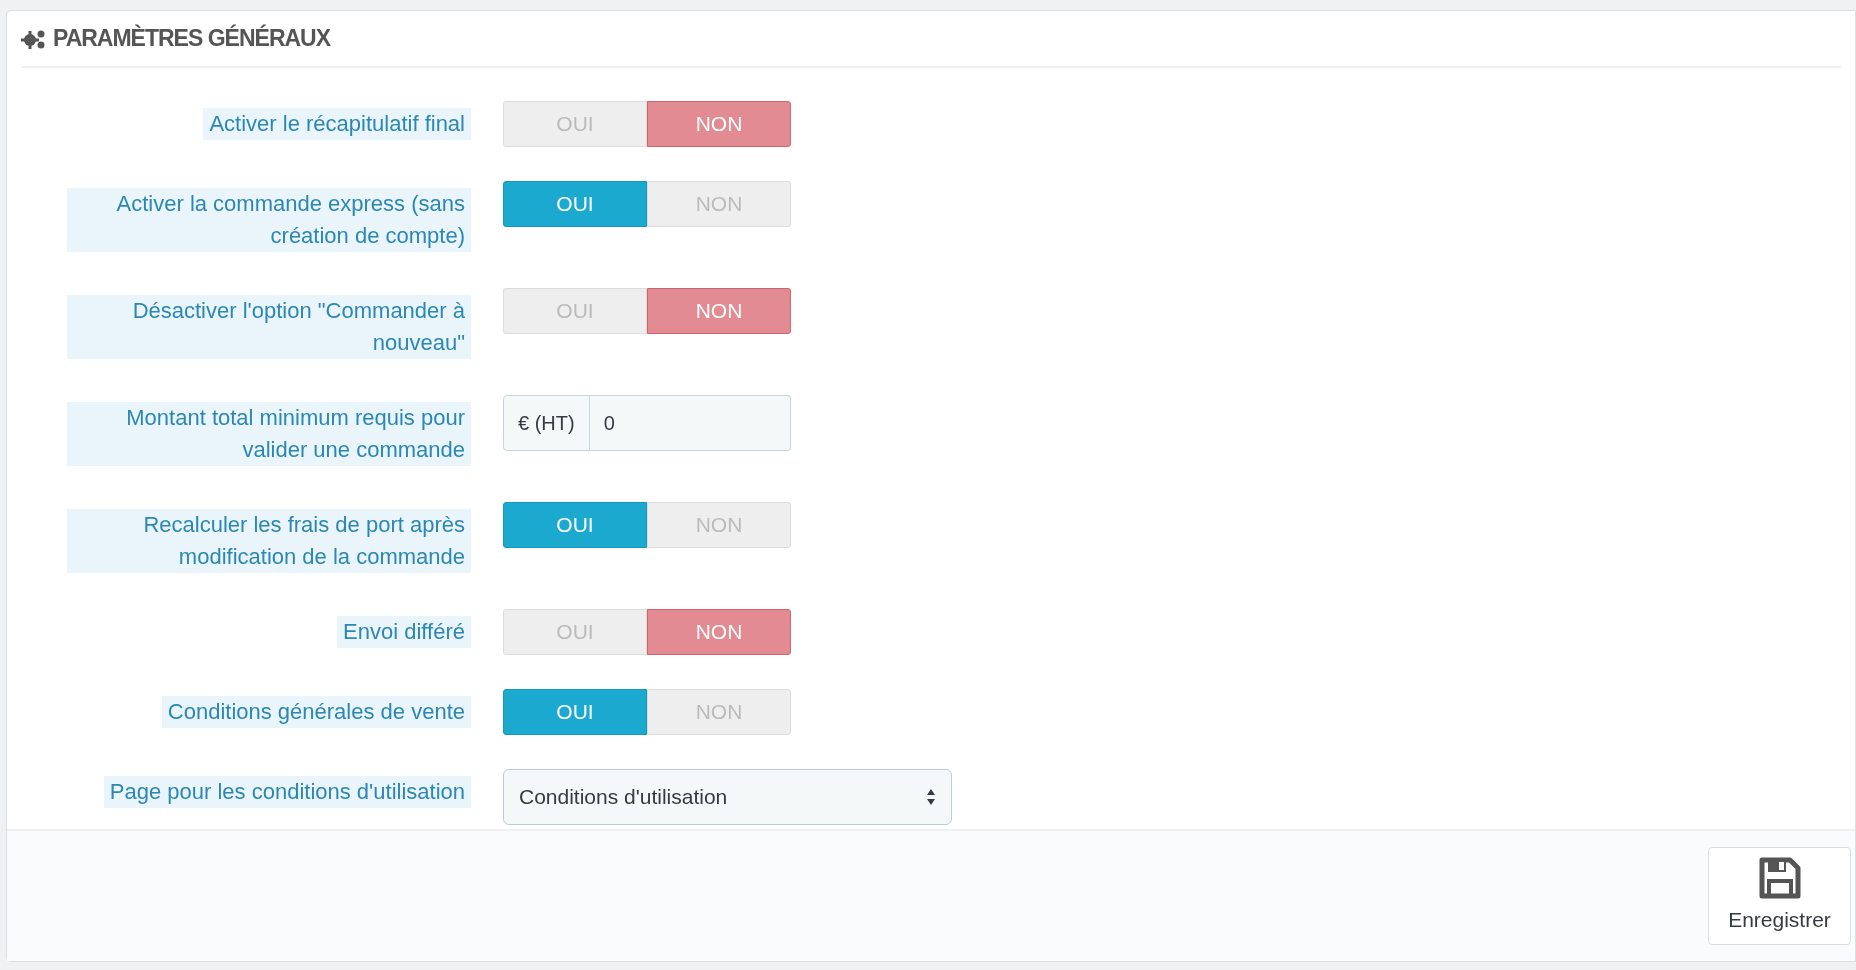 The image size is (1856, 970). What do you see at coordinates (316, 712) in the screenshot?
I see `field-label: Conditions générales de vente` at bounding box center [316, 712].